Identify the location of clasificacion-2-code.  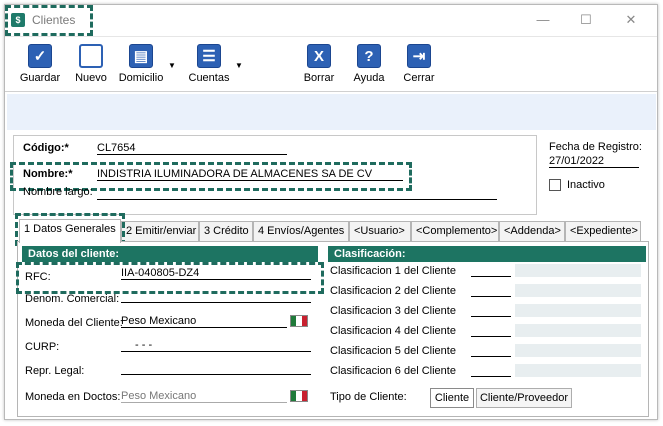
(491, 290).